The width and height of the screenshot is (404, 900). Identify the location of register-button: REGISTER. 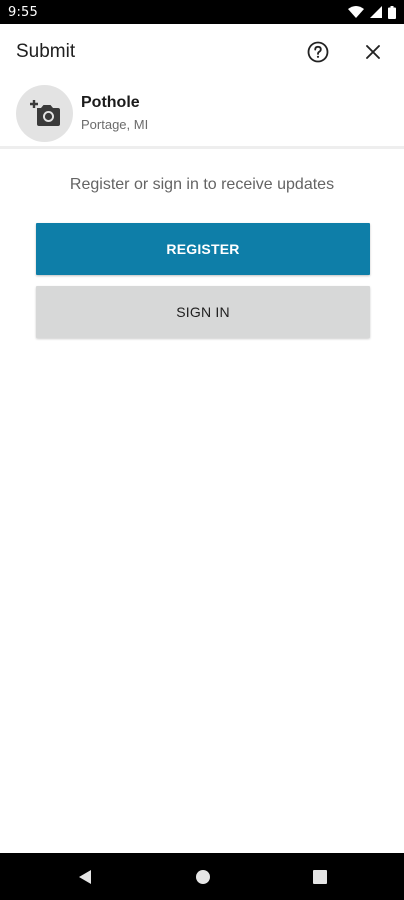
(203, 249).